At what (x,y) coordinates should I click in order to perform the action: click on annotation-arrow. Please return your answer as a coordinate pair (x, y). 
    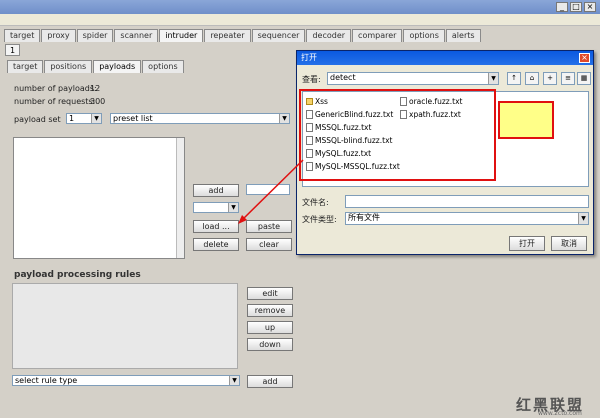
    Looking at the image, I should click on (271, 191).